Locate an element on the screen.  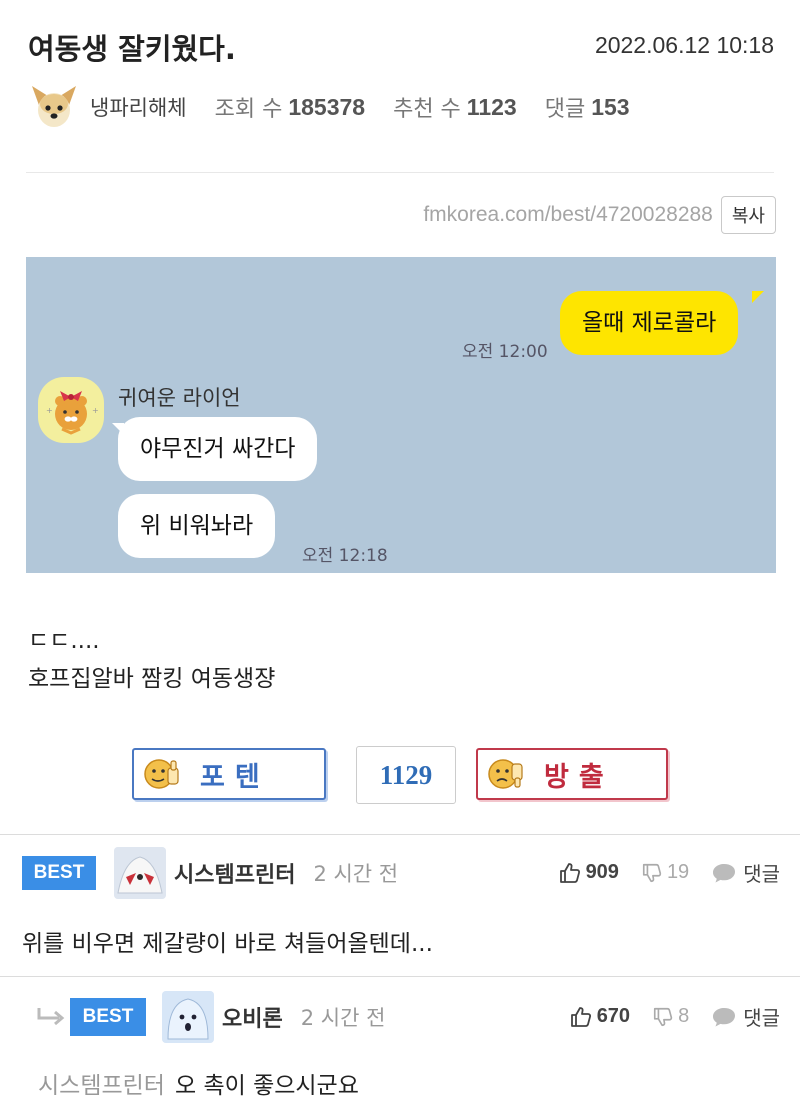
author-avatar is located at coordinates (54, 107).